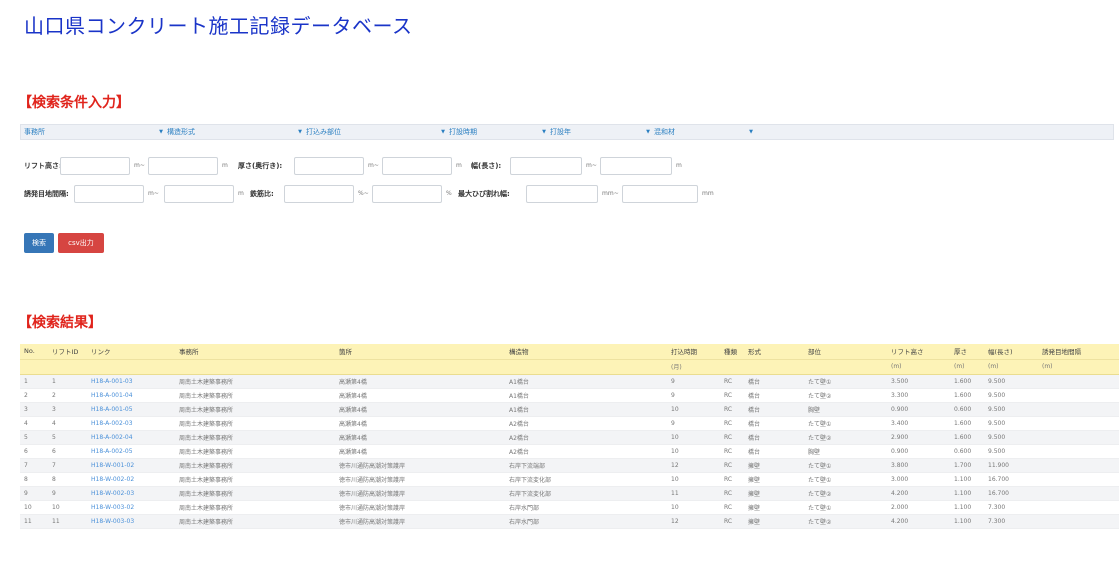 The image size is (1119, 574). What do you see at coordinates (774, 352) in the screenshot?
I see `header-form: 形式` at bounding box center [774, 352].